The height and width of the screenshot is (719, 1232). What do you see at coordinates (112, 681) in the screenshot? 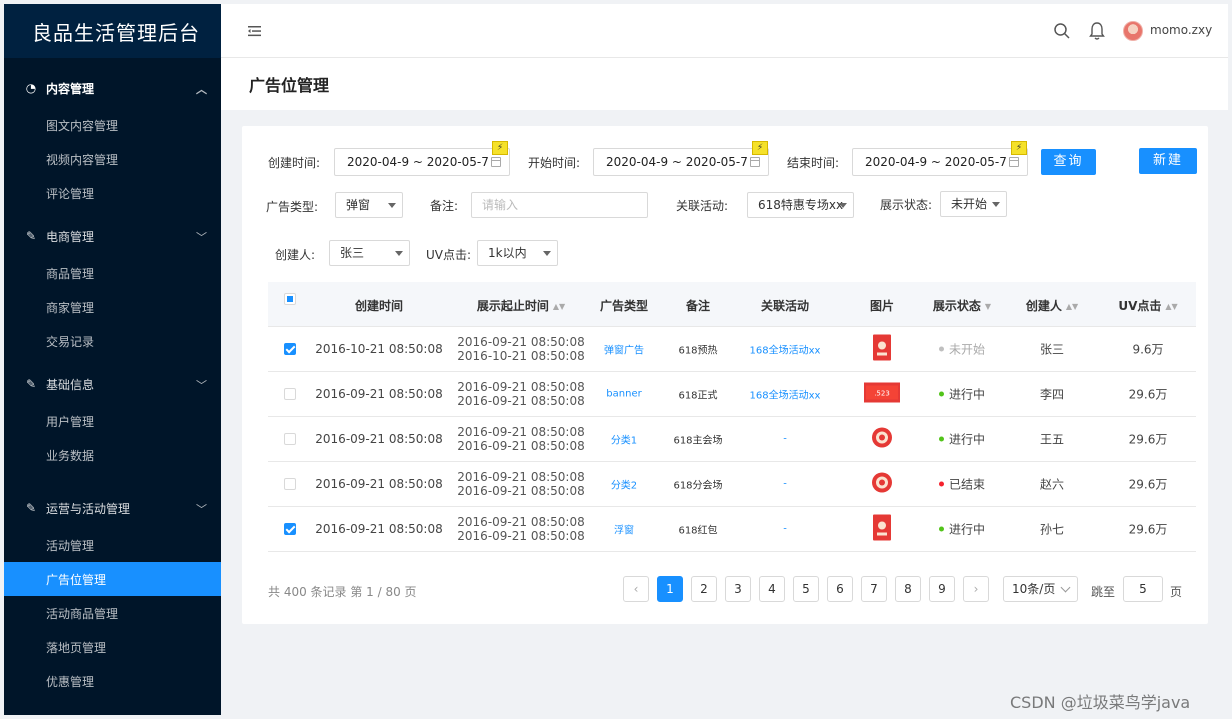
I see `sidebar-item: 优惠管理` at bounding box center [112, 681].